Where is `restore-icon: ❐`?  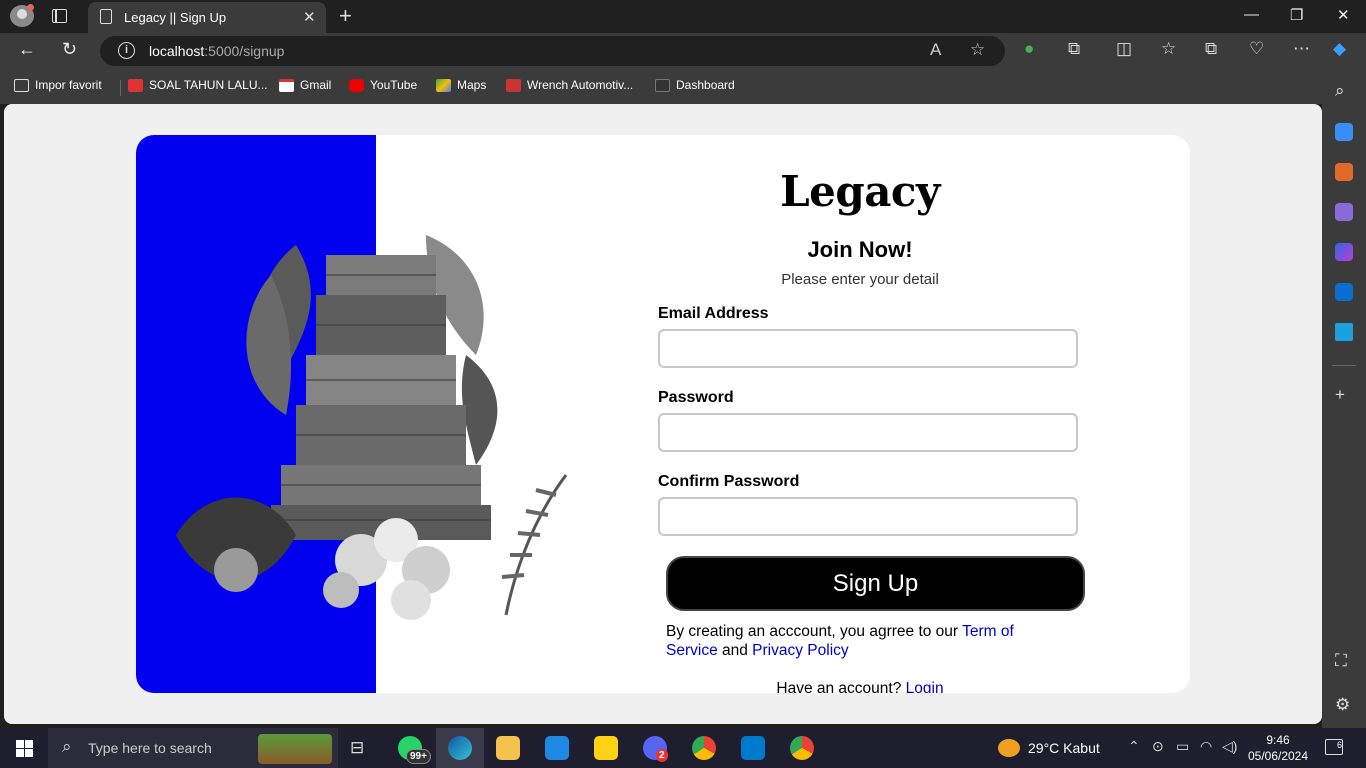 restore-icon: ❐ is located at coordinates (1296, 15).